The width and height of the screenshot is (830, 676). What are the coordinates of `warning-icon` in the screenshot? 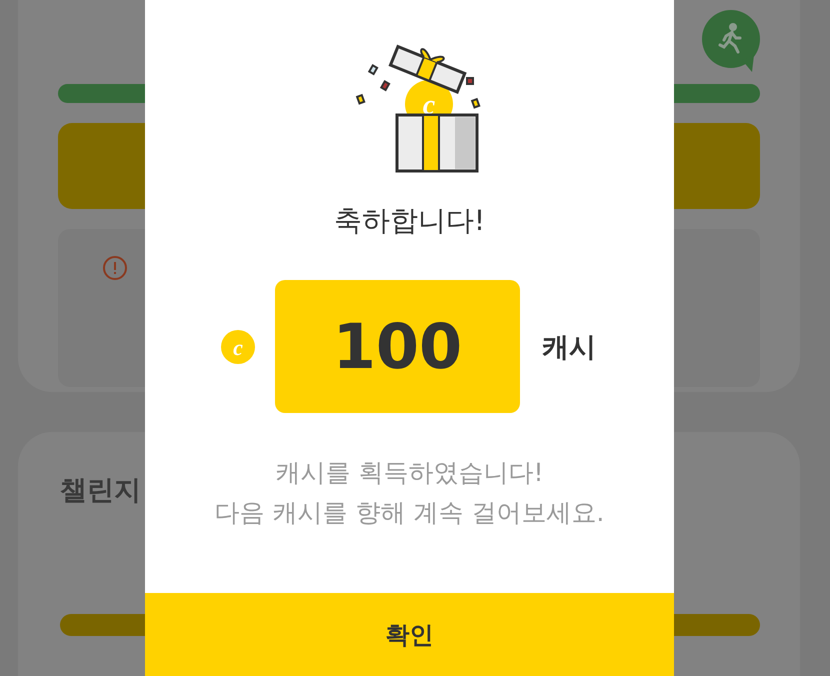 It's located at (115, 268).